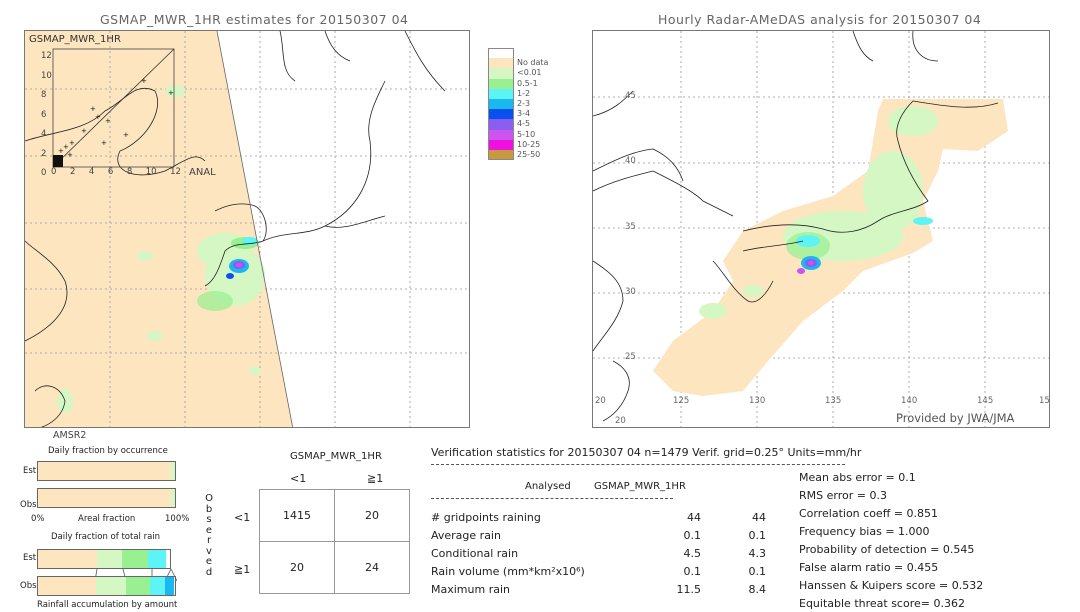  What do you see at coordinates (209, 519) in the screenshot?
I see `side-label-letter: s` at bounding box center [209, 519].